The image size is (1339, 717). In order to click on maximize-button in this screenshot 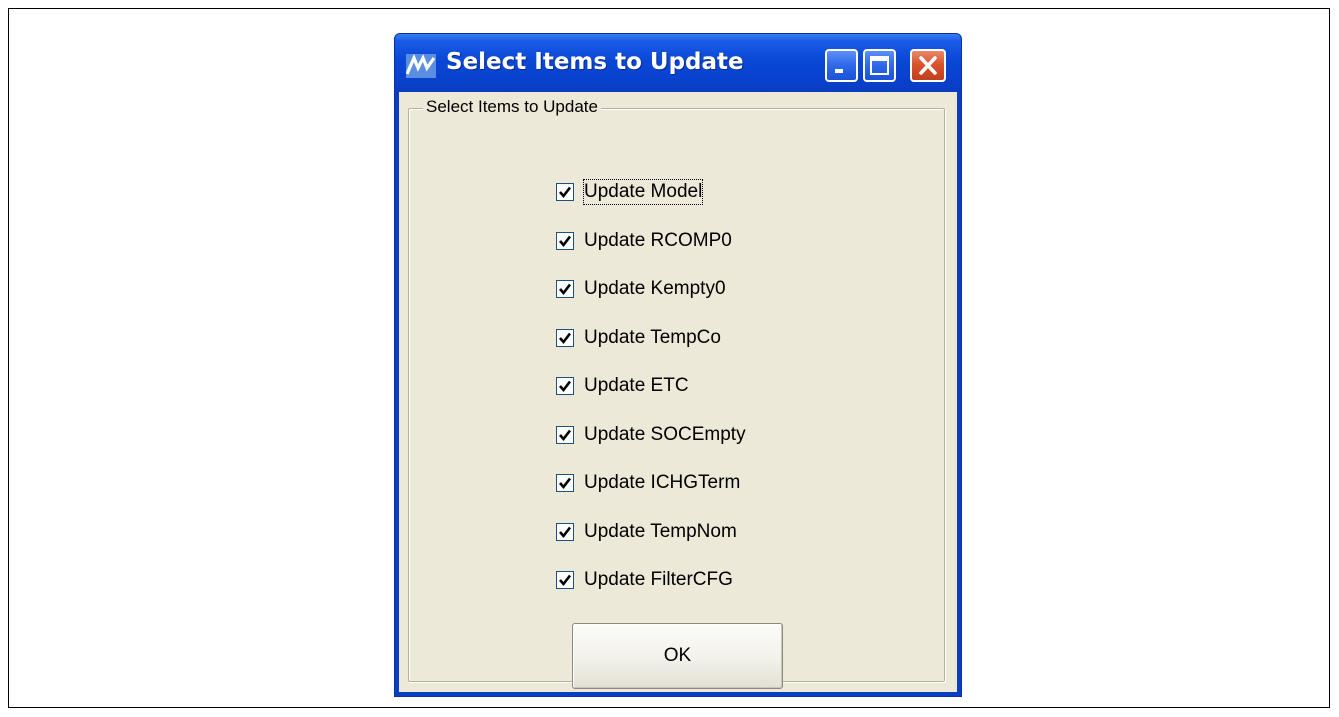, I will do `click(879, 65)`.